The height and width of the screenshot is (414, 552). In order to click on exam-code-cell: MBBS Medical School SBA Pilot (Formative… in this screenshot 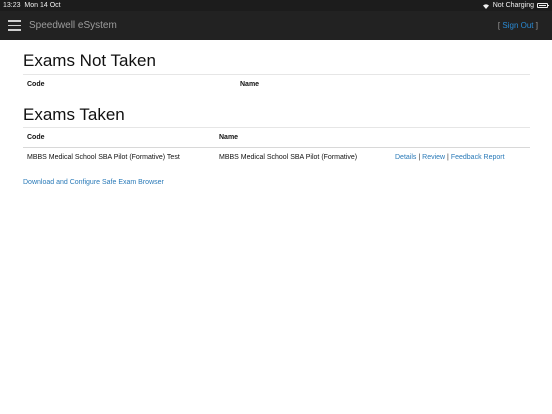, I will do `click(103, 157)`.